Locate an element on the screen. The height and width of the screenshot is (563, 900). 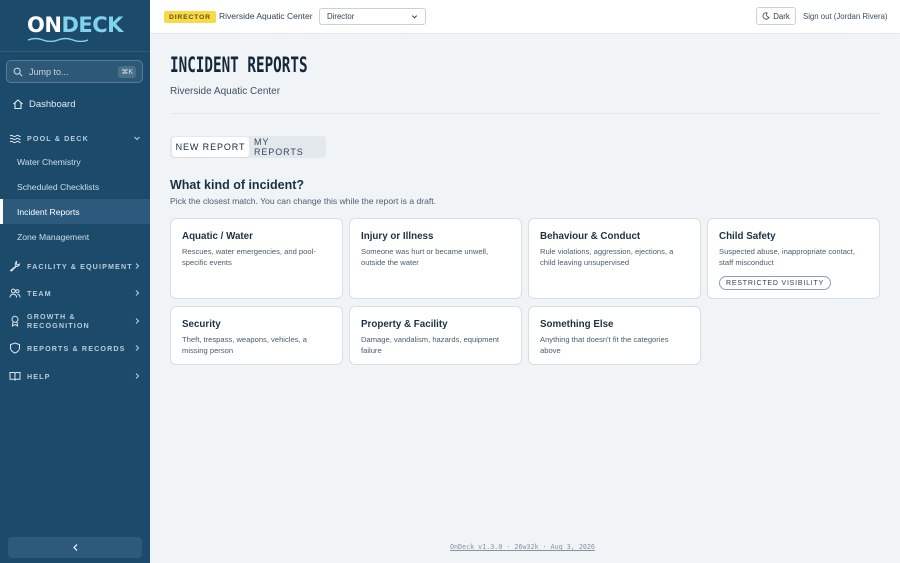
sidebar-group-label: HELP is located at coordinates (39, 376).